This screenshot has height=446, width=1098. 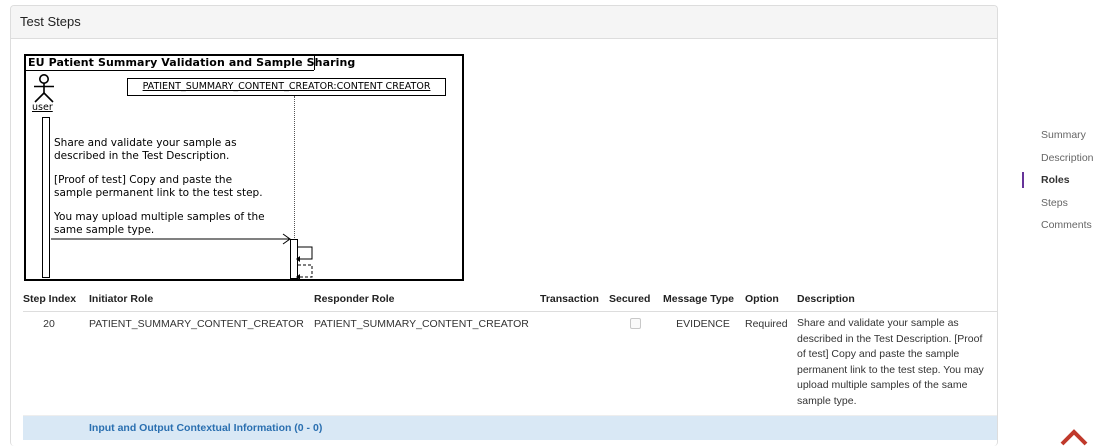 I want to click on nav-item-roles: Roles, so click(x=1060, y=180).